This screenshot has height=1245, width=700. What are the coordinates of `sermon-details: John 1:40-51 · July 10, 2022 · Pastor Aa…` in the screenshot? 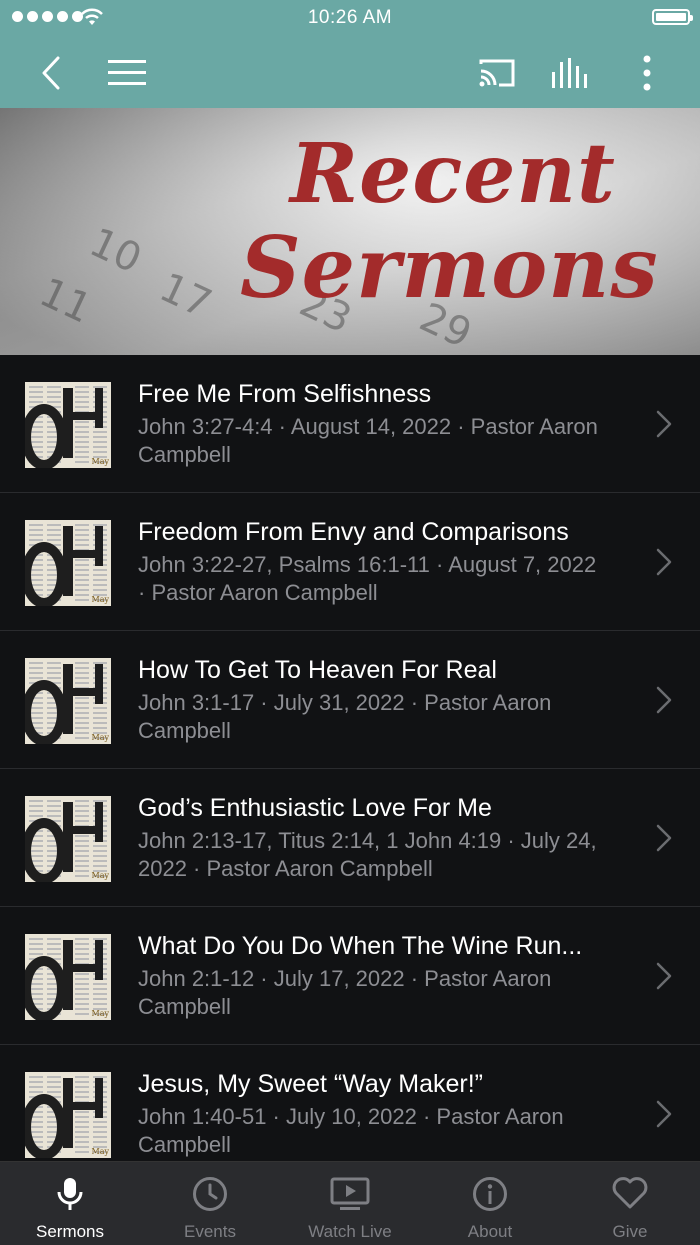 It's located at (351, 1130).